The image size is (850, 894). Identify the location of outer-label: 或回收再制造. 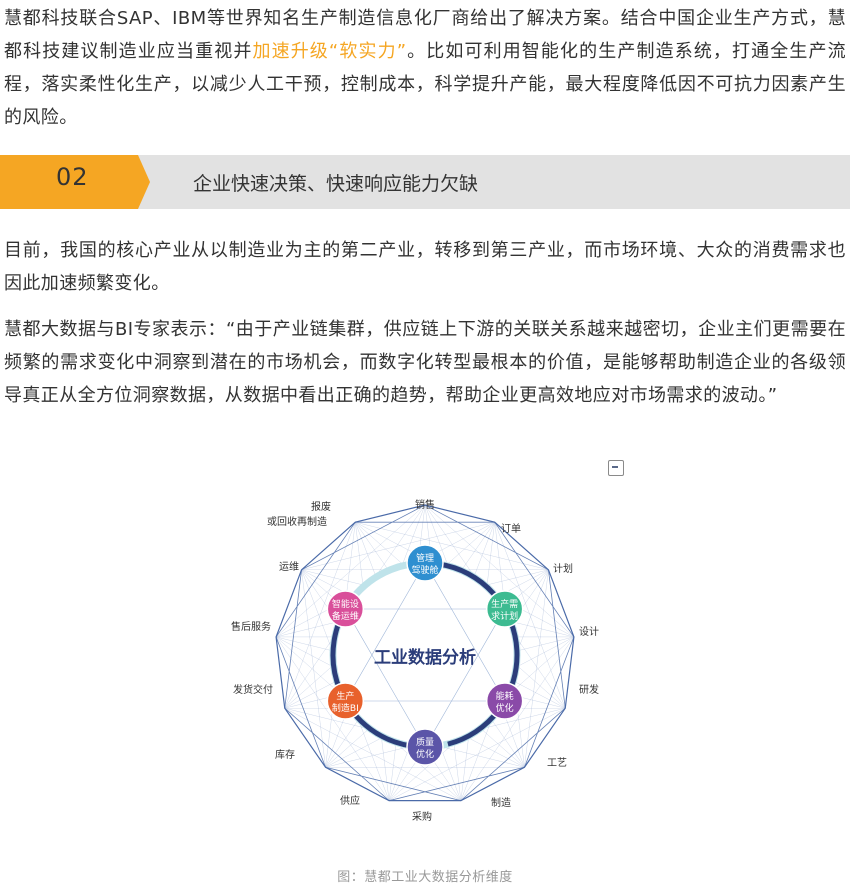
(297, 521).